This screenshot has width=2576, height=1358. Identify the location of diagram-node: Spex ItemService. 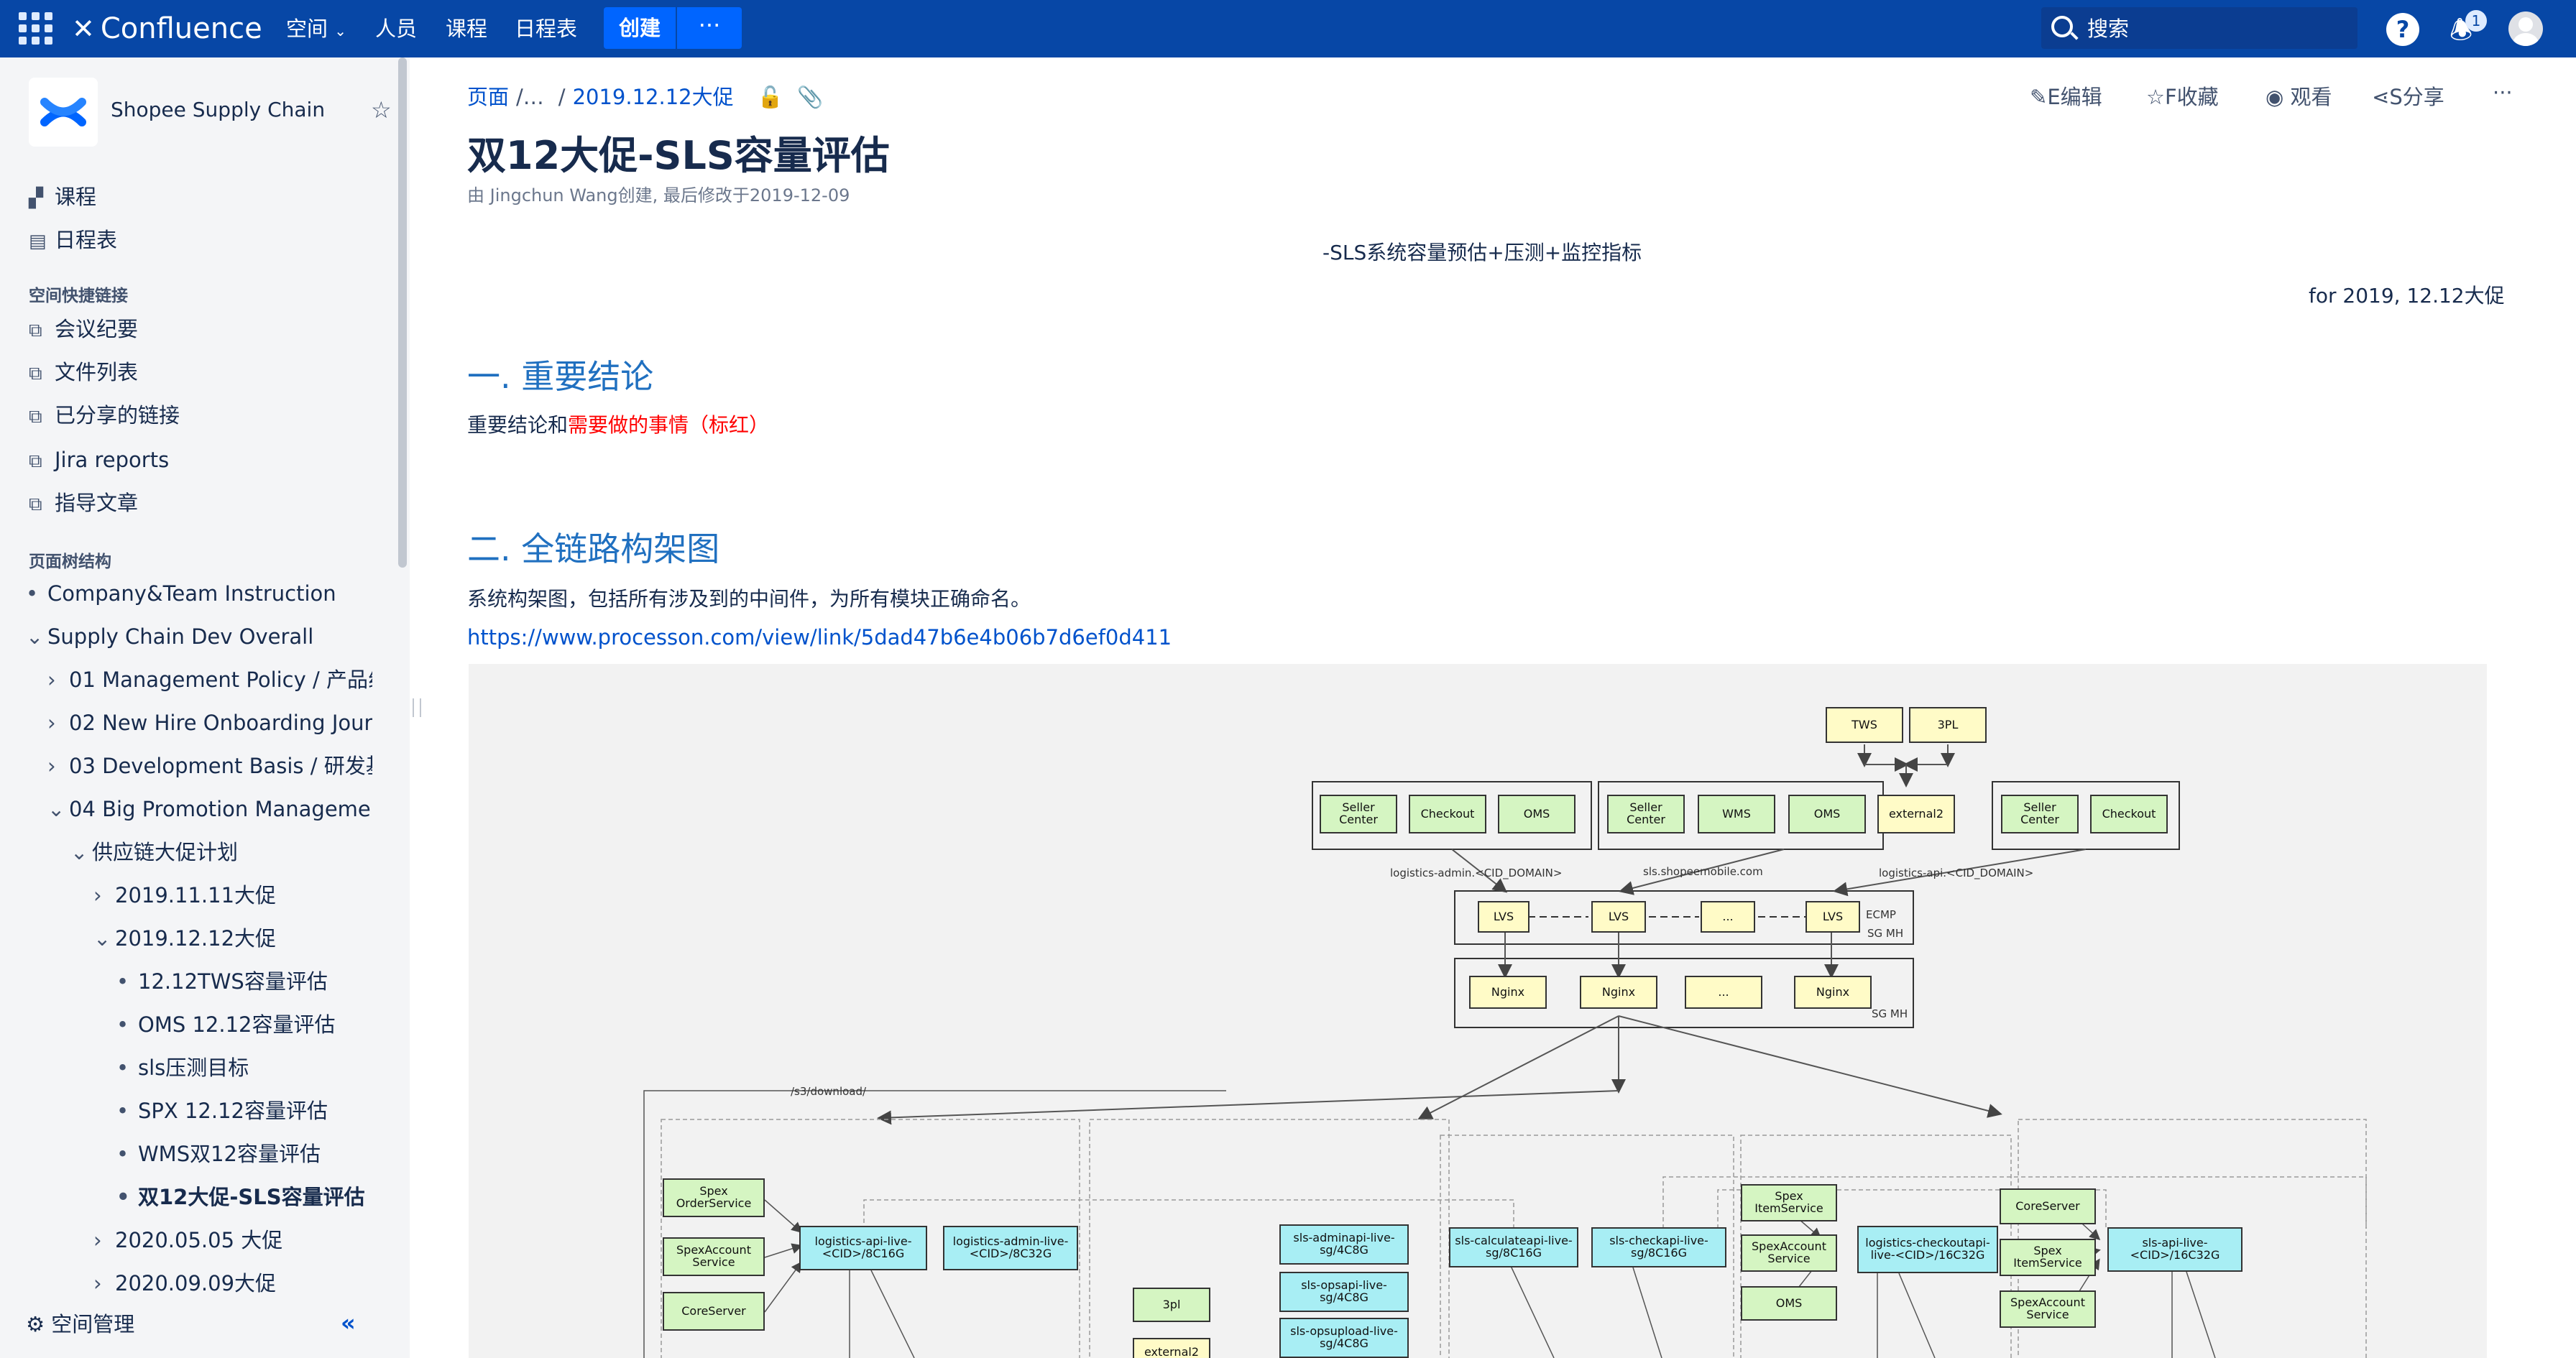
(2048, 1257).